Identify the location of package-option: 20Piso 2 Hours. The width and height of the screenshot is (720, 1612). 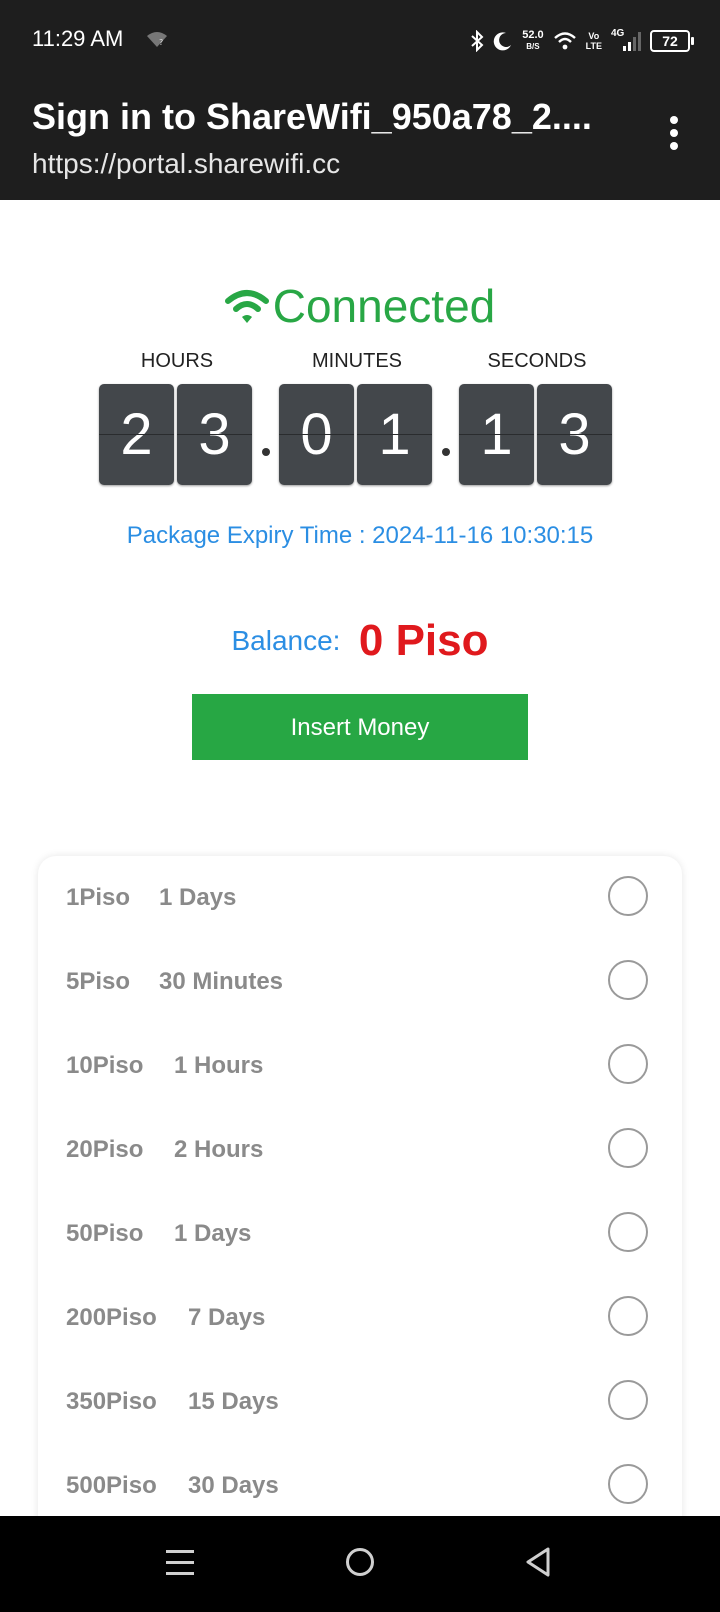
(360, 1150).